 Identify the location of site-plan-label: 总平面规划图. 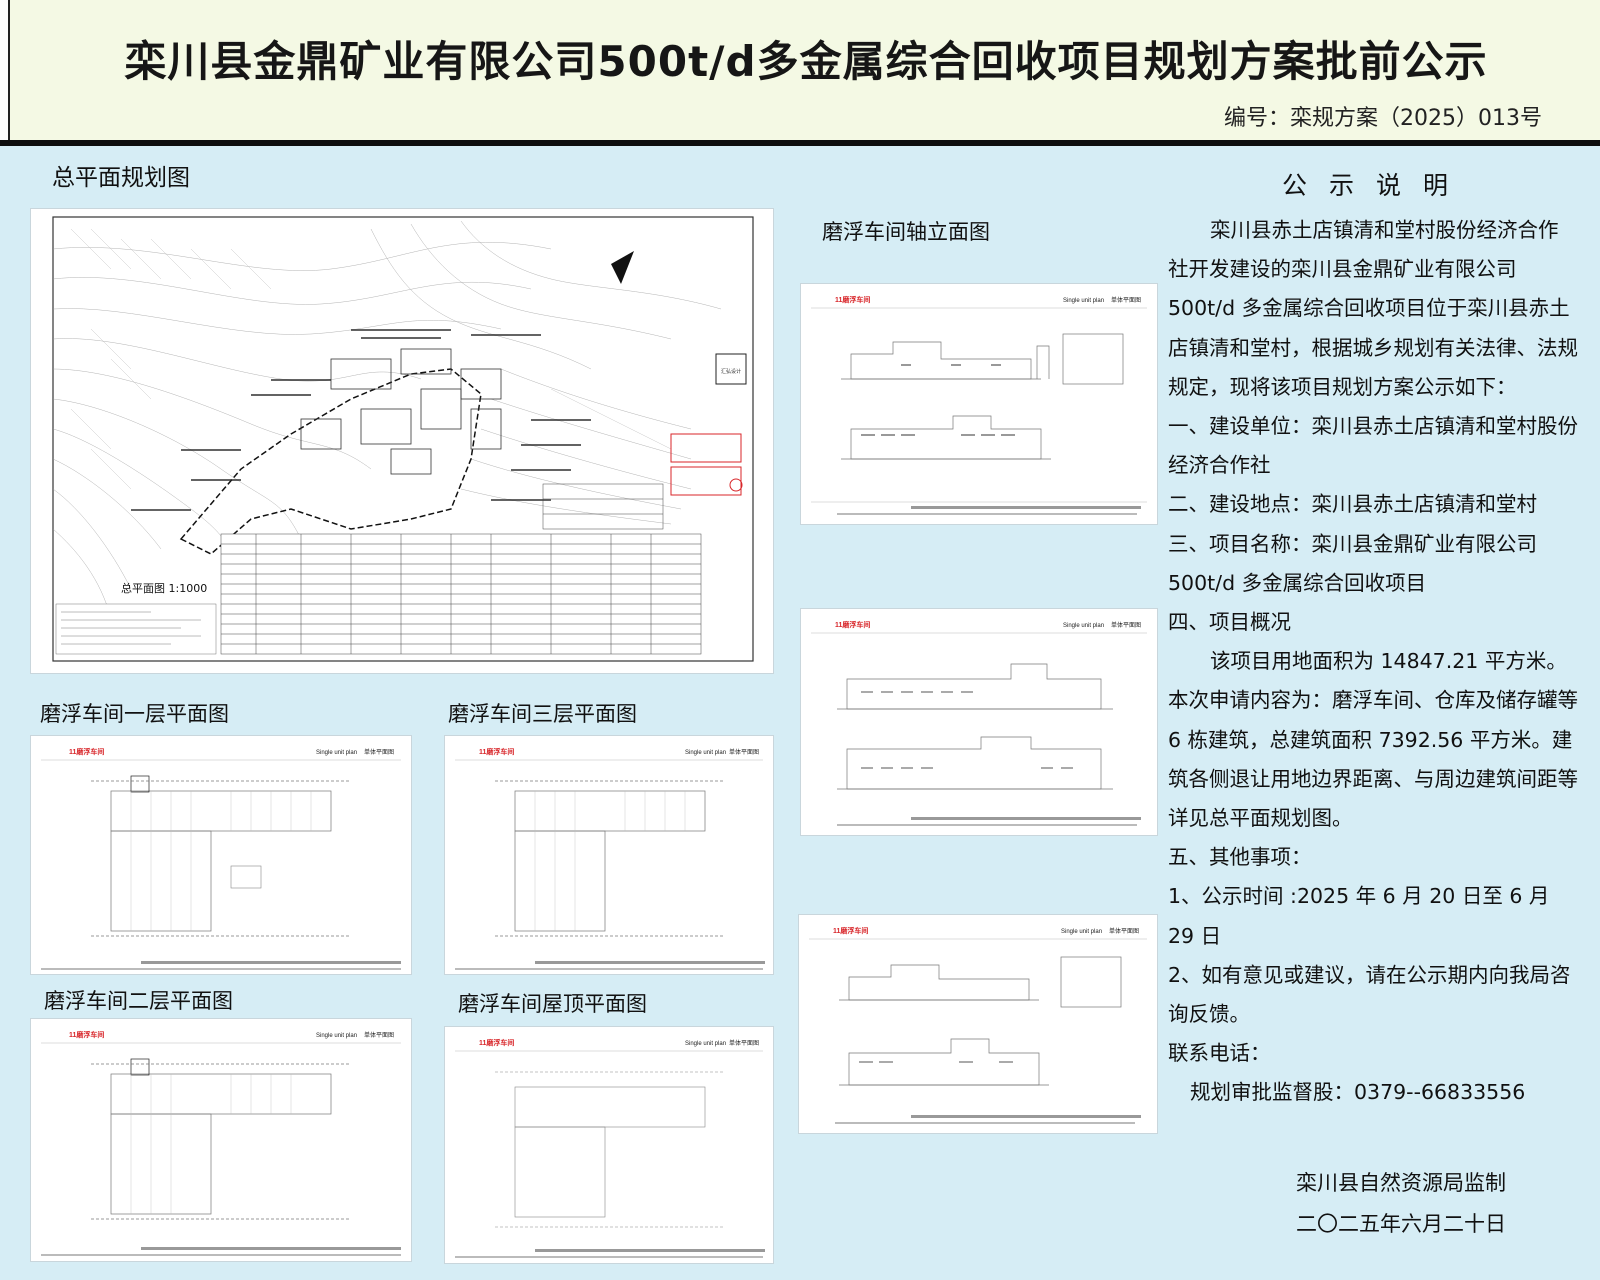
(121, 178).